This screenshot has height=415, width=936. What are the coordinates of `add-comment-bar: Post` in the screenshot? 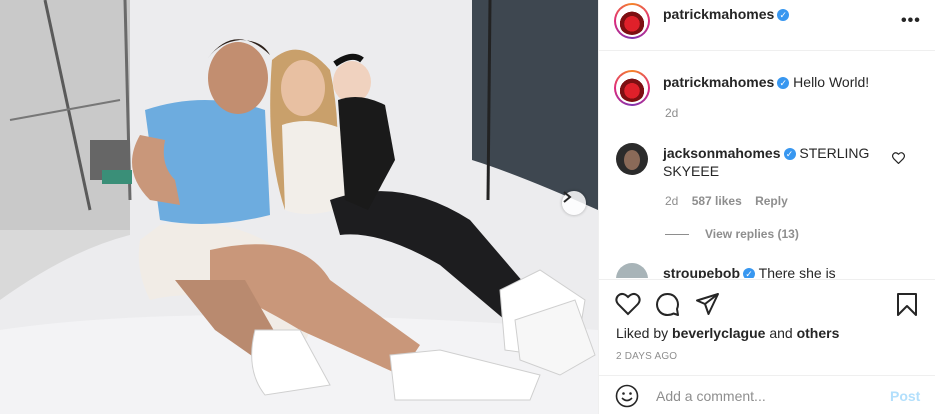 It's located at (767, 395).